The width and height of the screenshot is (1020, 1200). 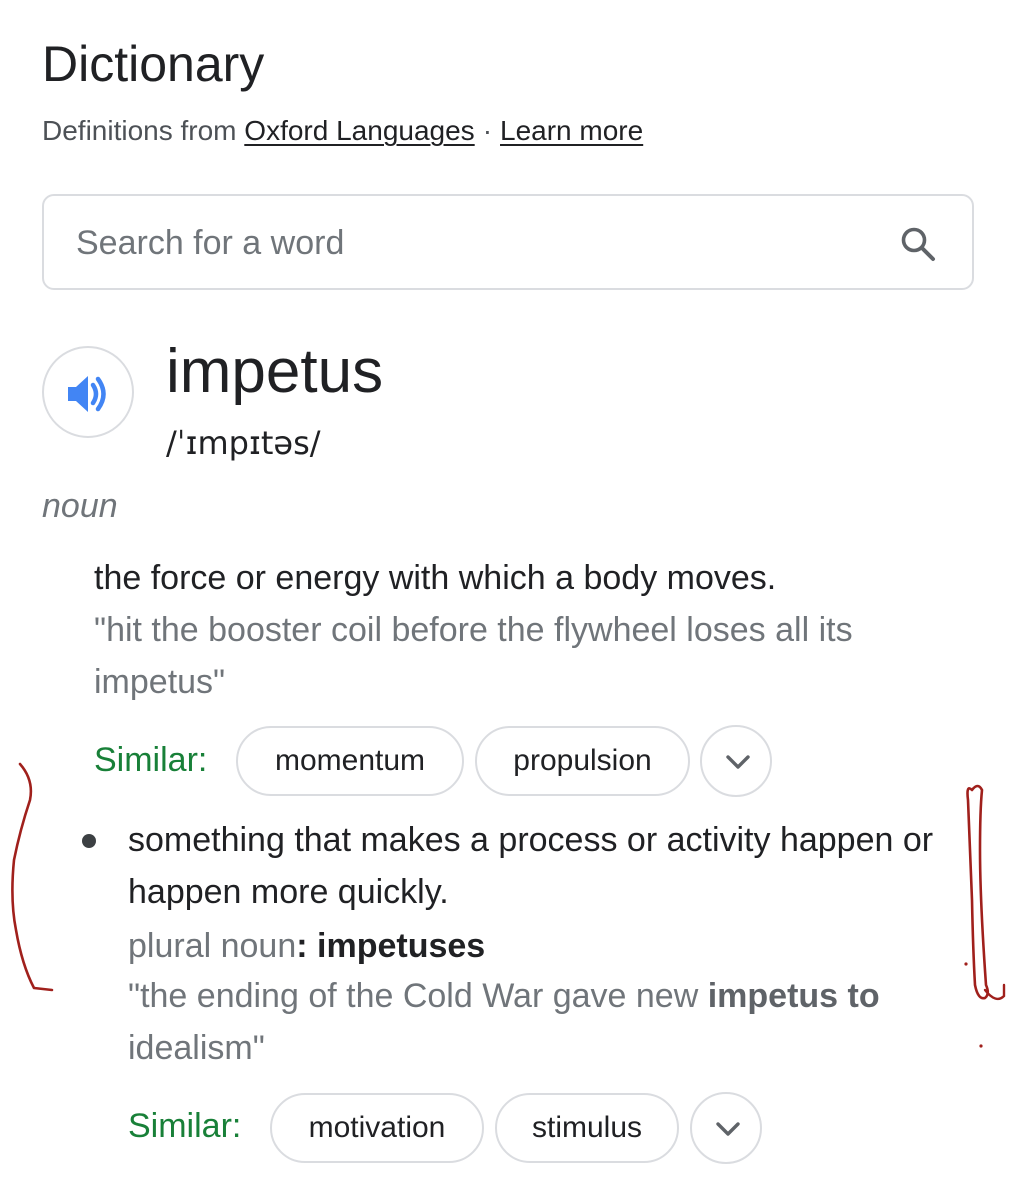 What do you see at coordinates (80, 506) in the screenshot?
I see `part-of-speech: noun` at bounding box center [80, 506].